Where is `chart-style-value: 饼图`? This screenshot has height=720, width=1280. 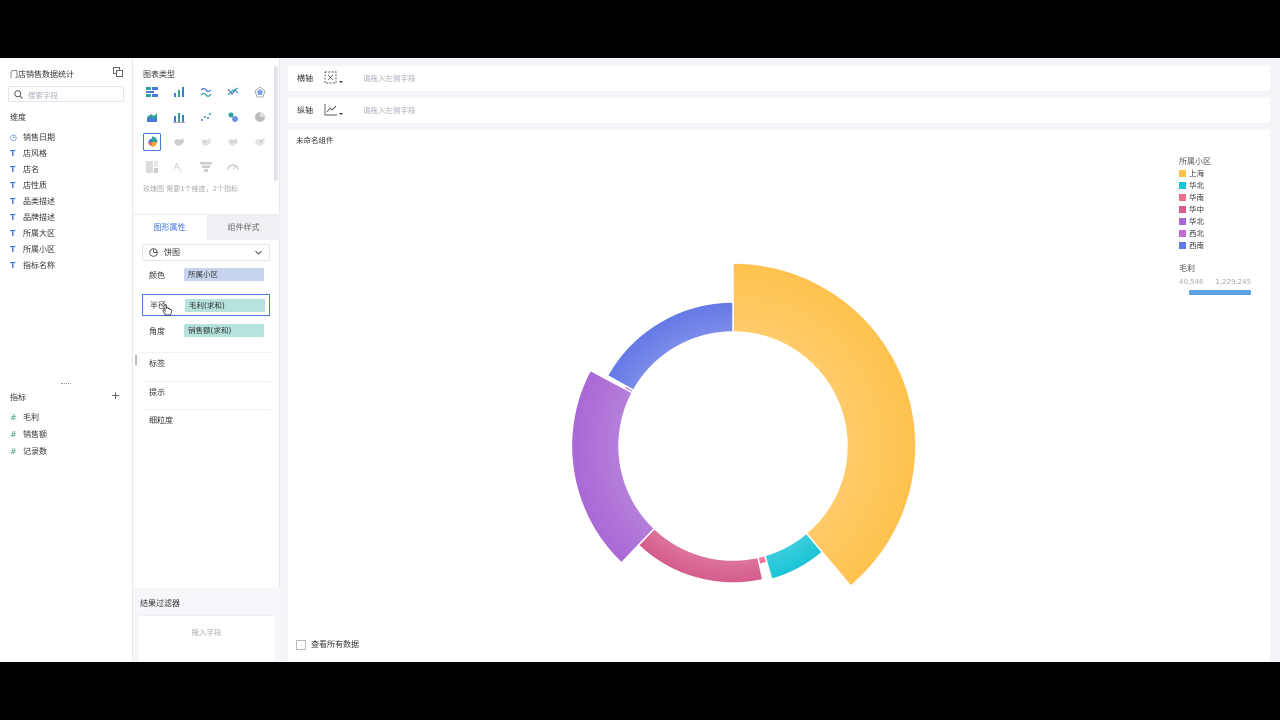 chart-style-value: 饼图 is located at coordinates (172, 252).